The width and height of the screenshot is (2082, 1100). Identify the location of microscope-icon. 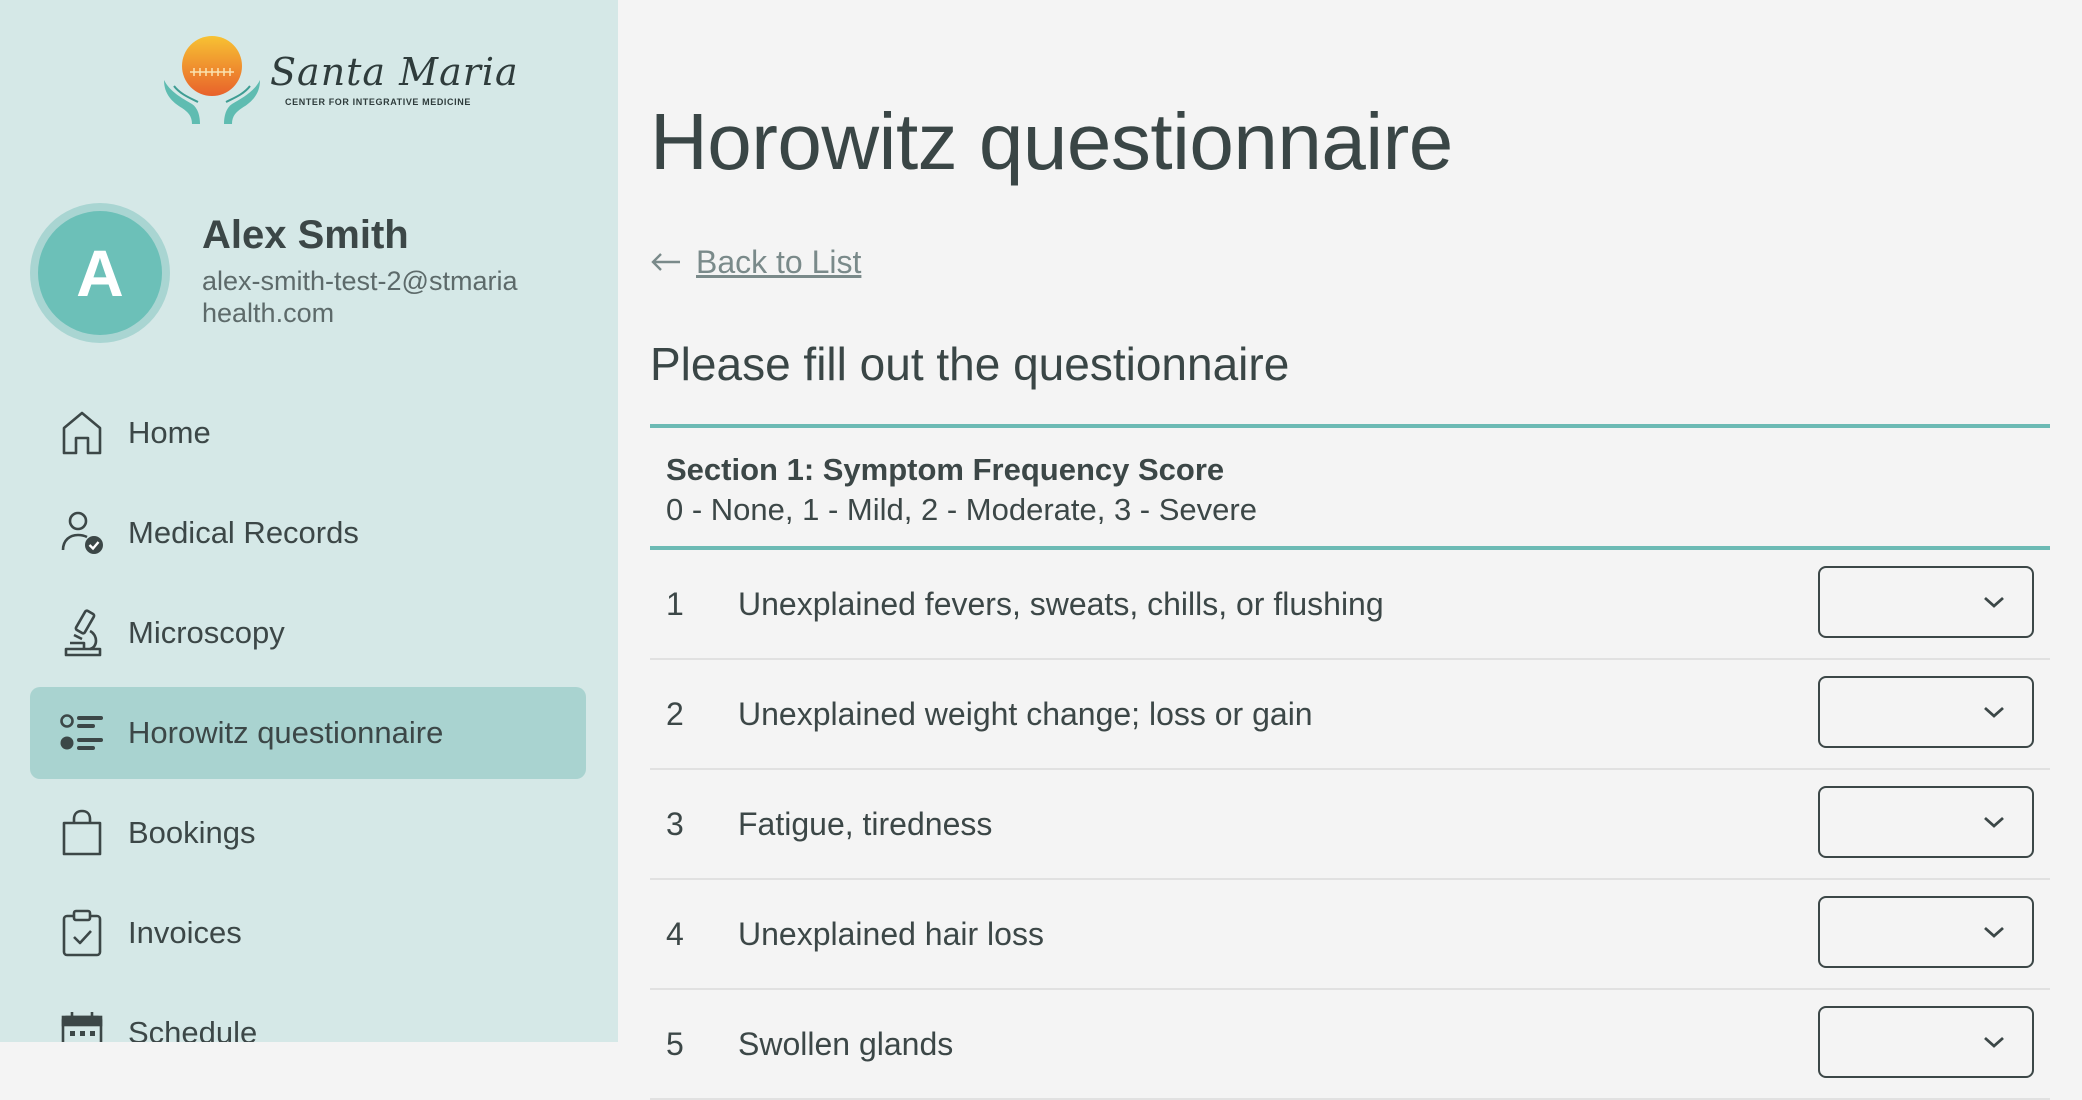
(82, 633).